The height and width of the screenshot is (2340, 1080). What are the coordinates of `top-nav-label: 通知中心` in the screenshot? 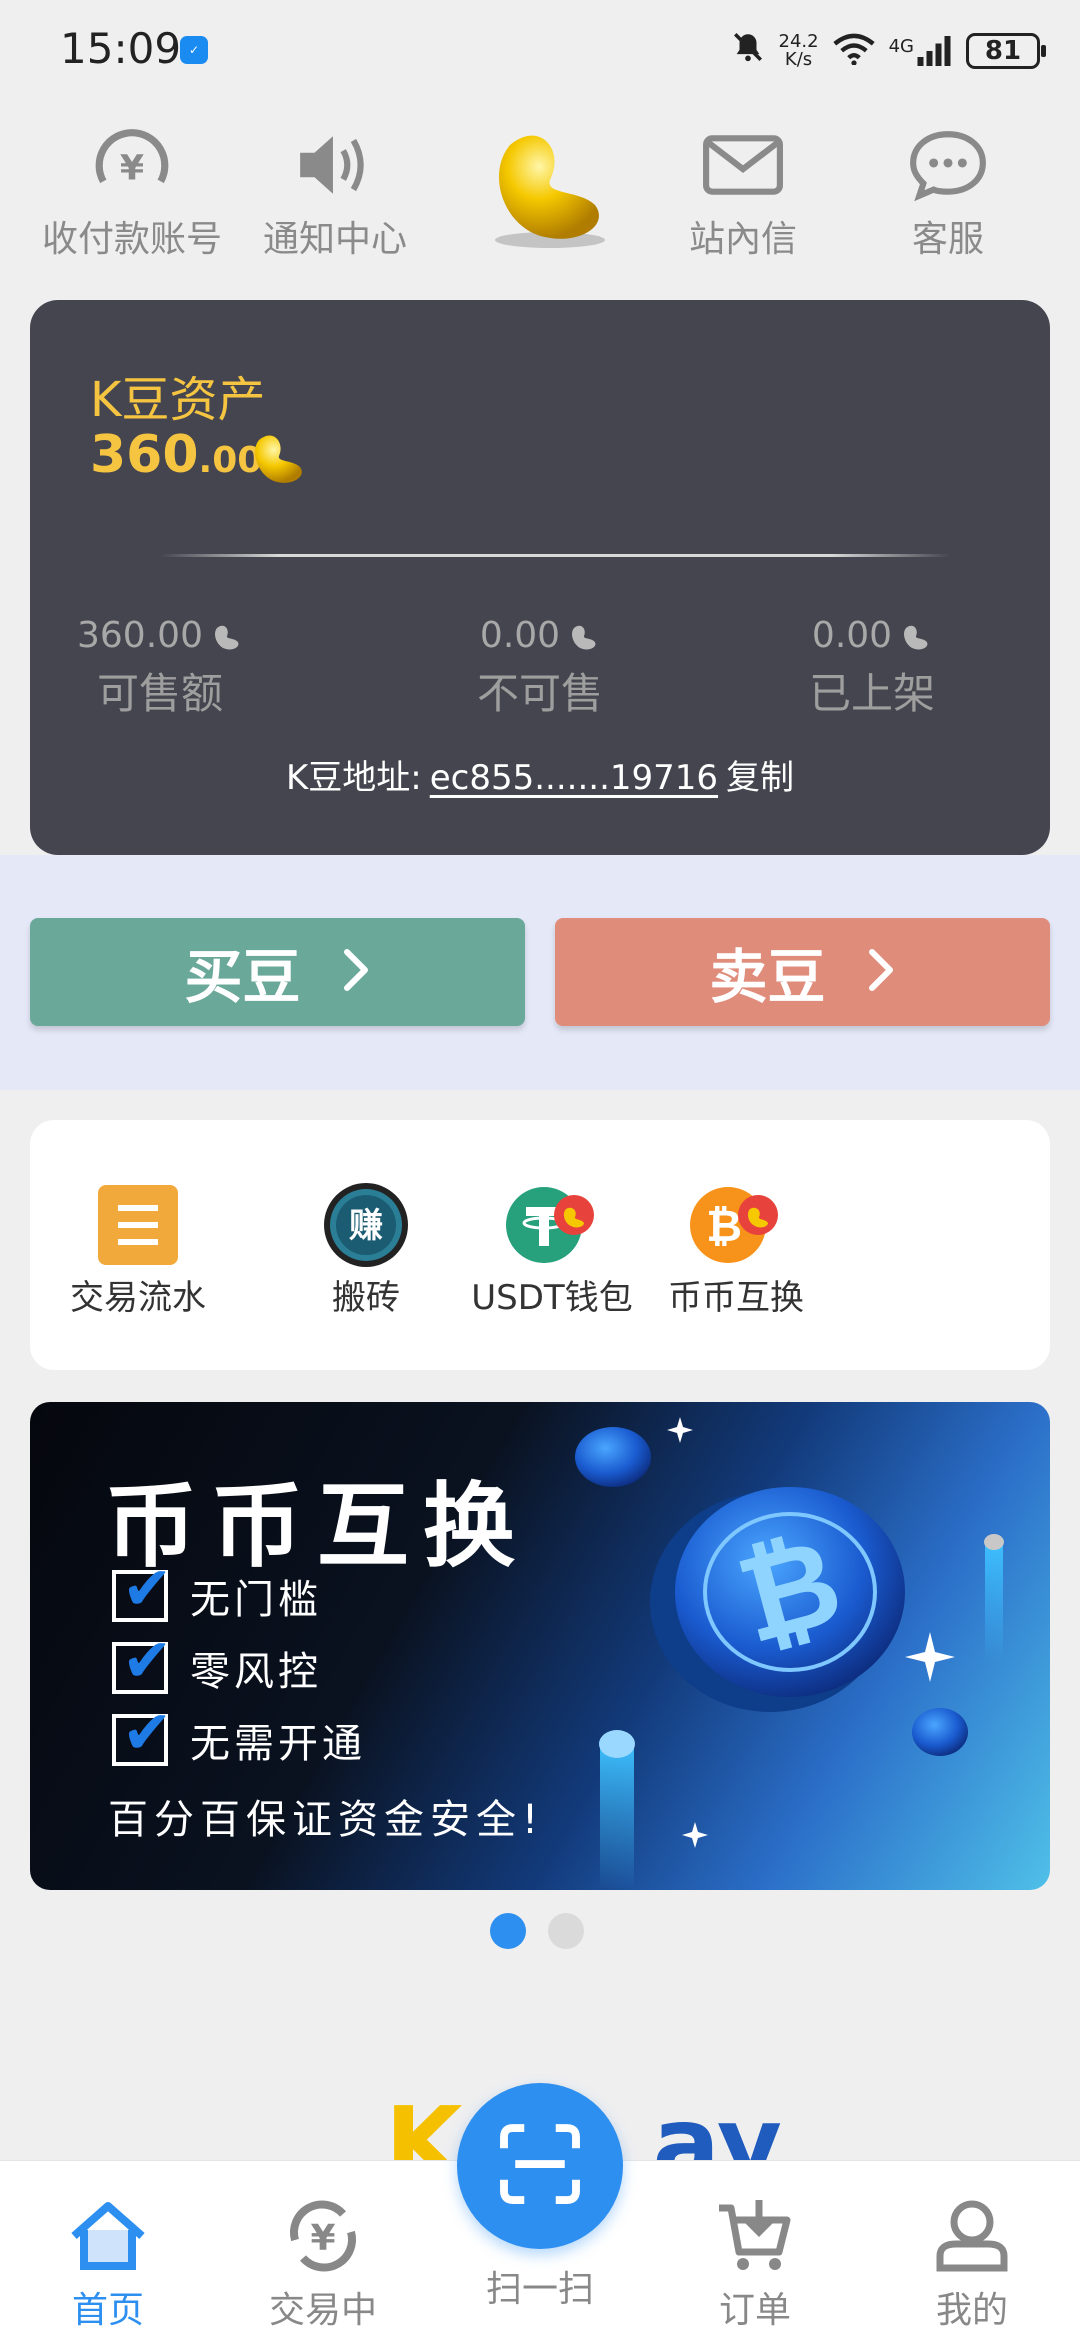 It's located at (334, 239).